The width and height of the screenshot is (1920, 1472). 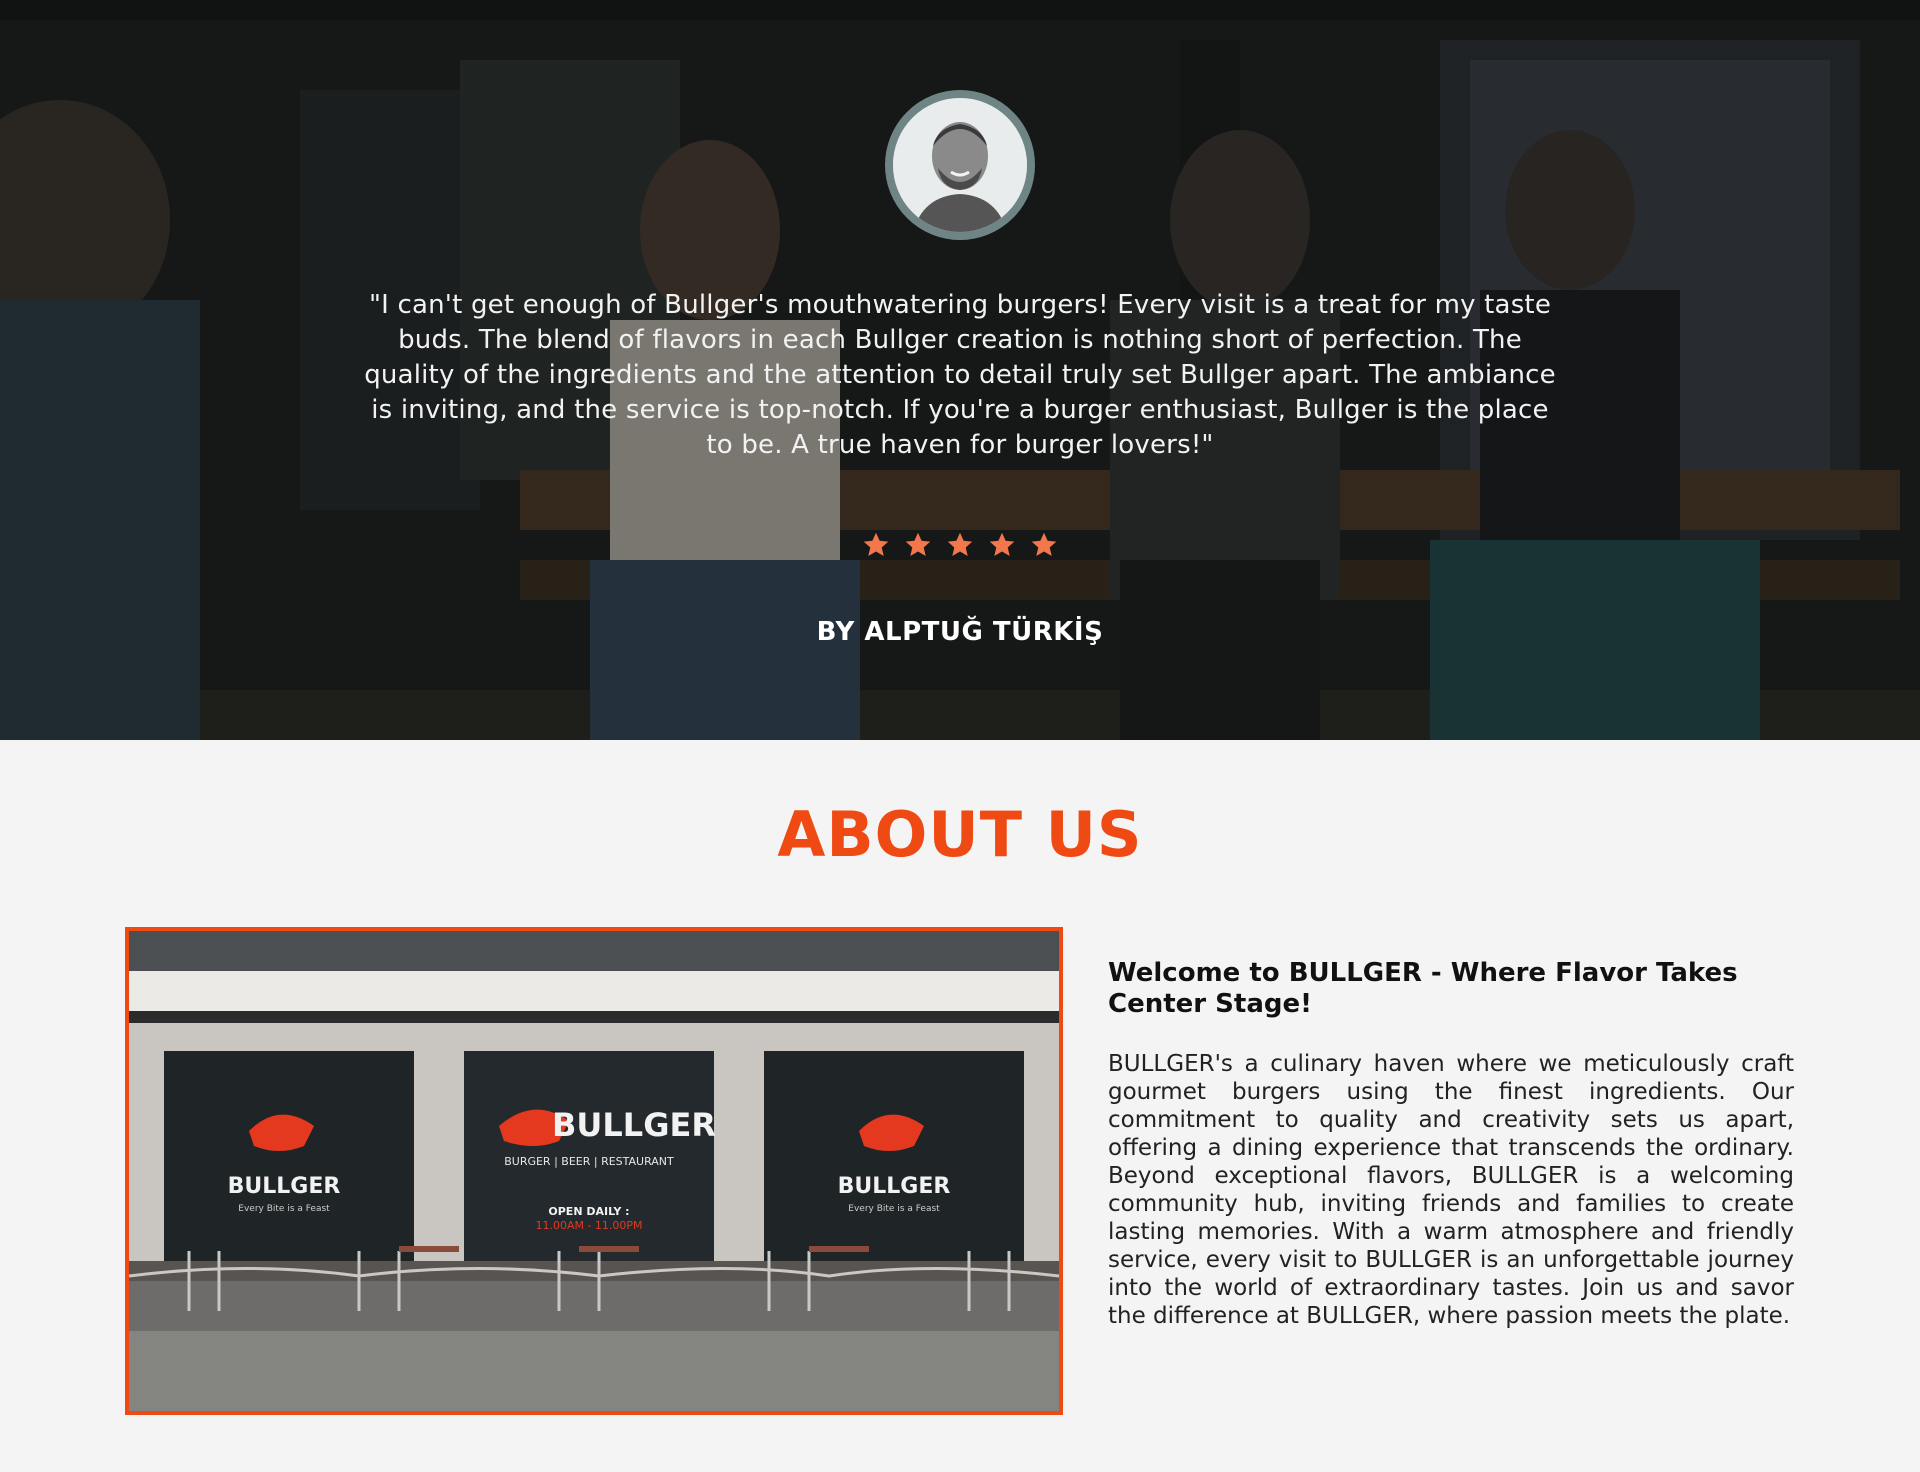 I want to click on rating-stars, so click(x=960, y=545).